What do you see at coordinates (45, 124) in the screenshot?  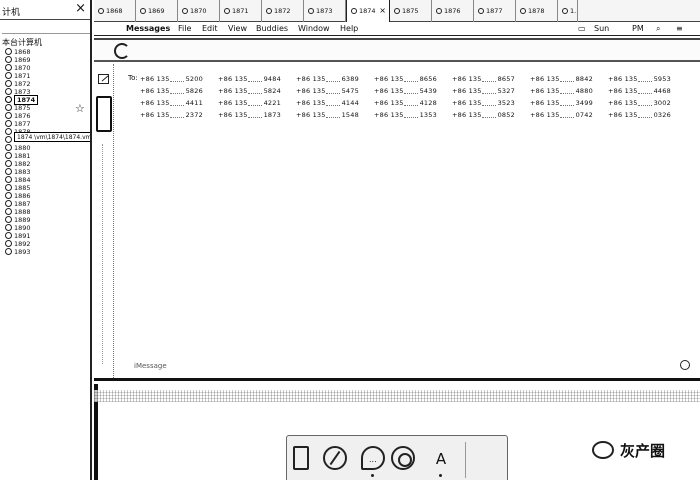 I see `machine-item: 1877` at bounding box center [45, 124].